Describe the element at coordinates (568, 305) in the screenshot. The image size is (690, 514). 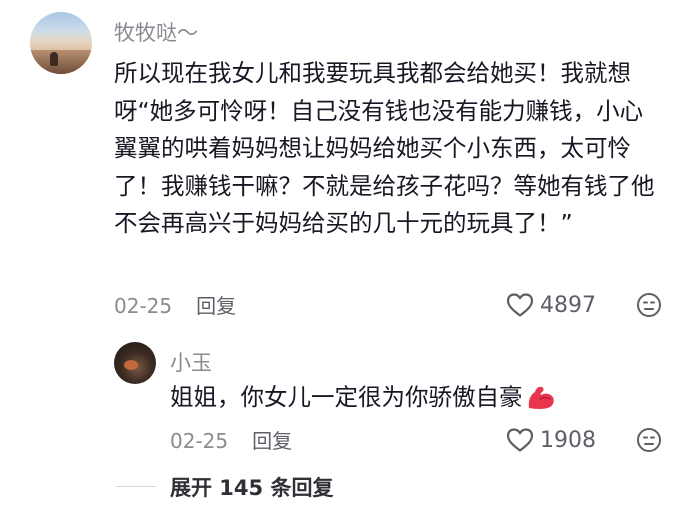
I see `like-count: 4897` at that location.